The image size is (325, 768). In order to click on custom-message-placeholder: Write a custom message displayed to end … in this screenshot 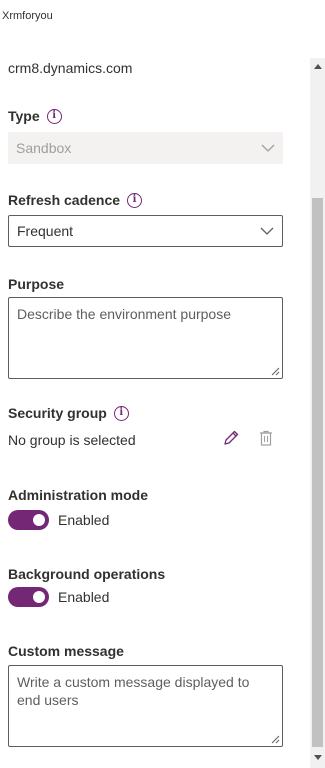, I will do `click(133, 691)`.